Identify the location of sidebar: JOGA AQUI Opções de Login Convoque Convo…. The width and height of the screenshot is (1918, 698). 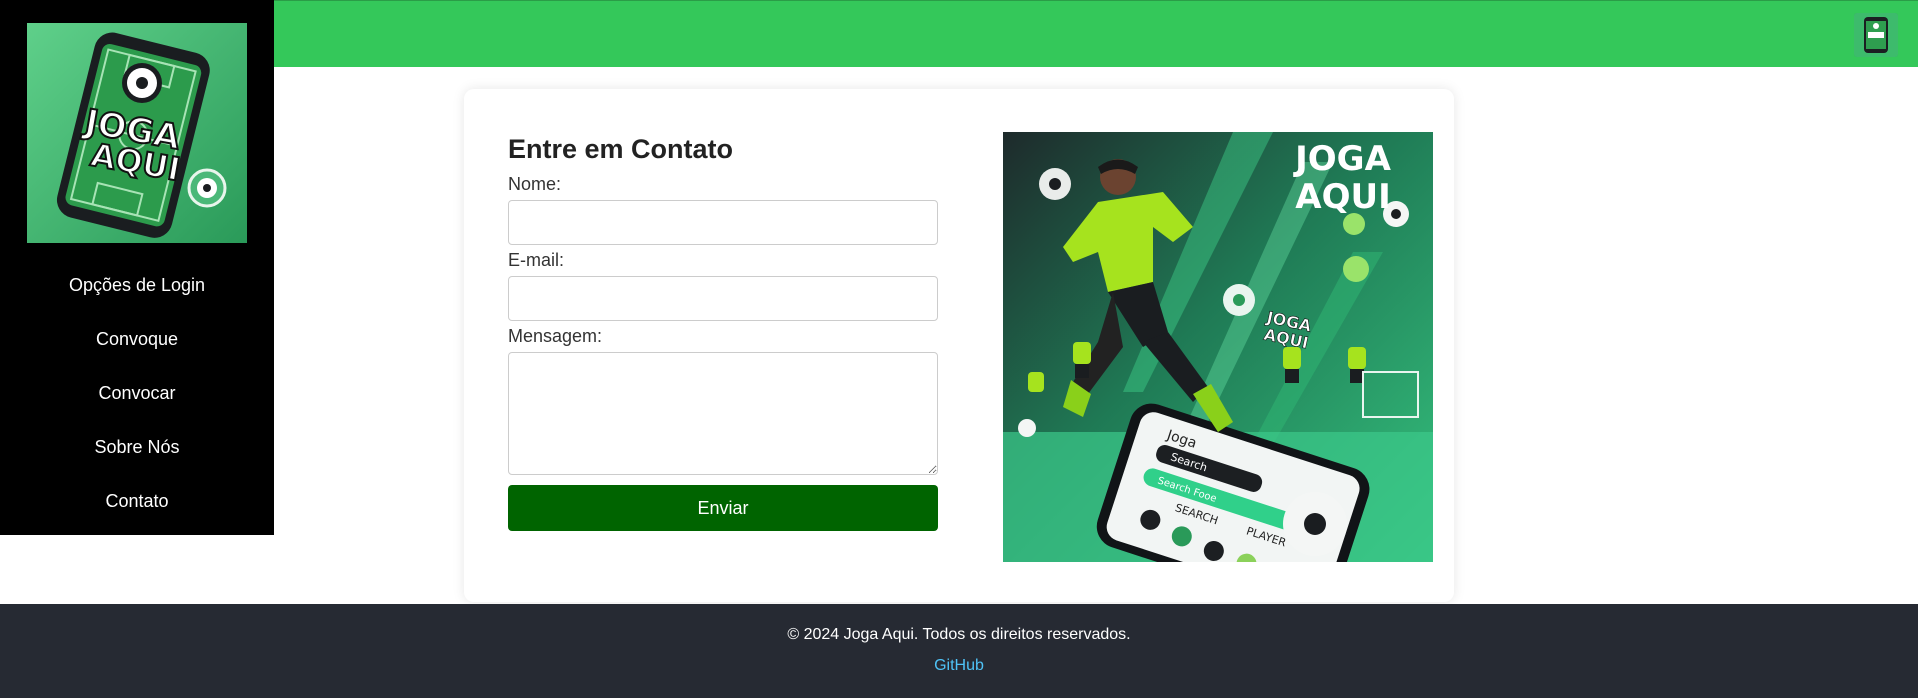
(137, 267).